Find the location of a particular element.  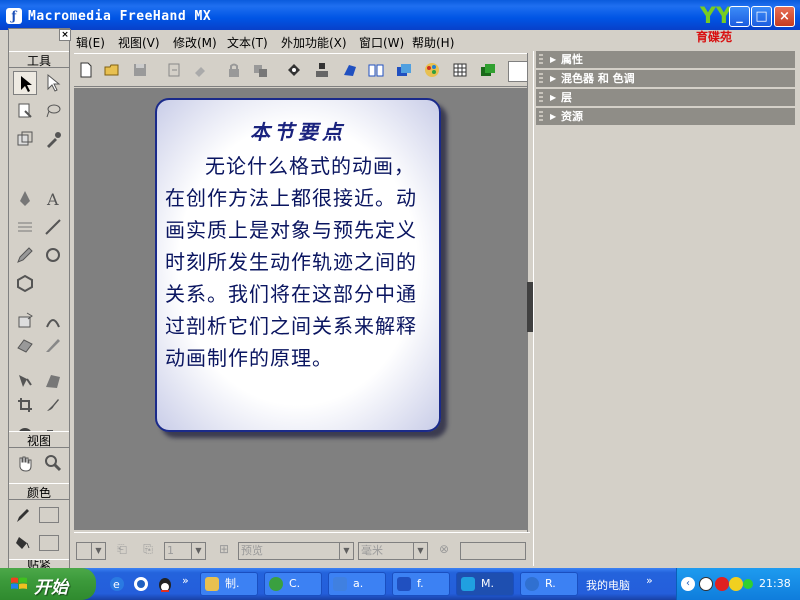

ellipse-tool-icon is located at coordinates (53, 255).